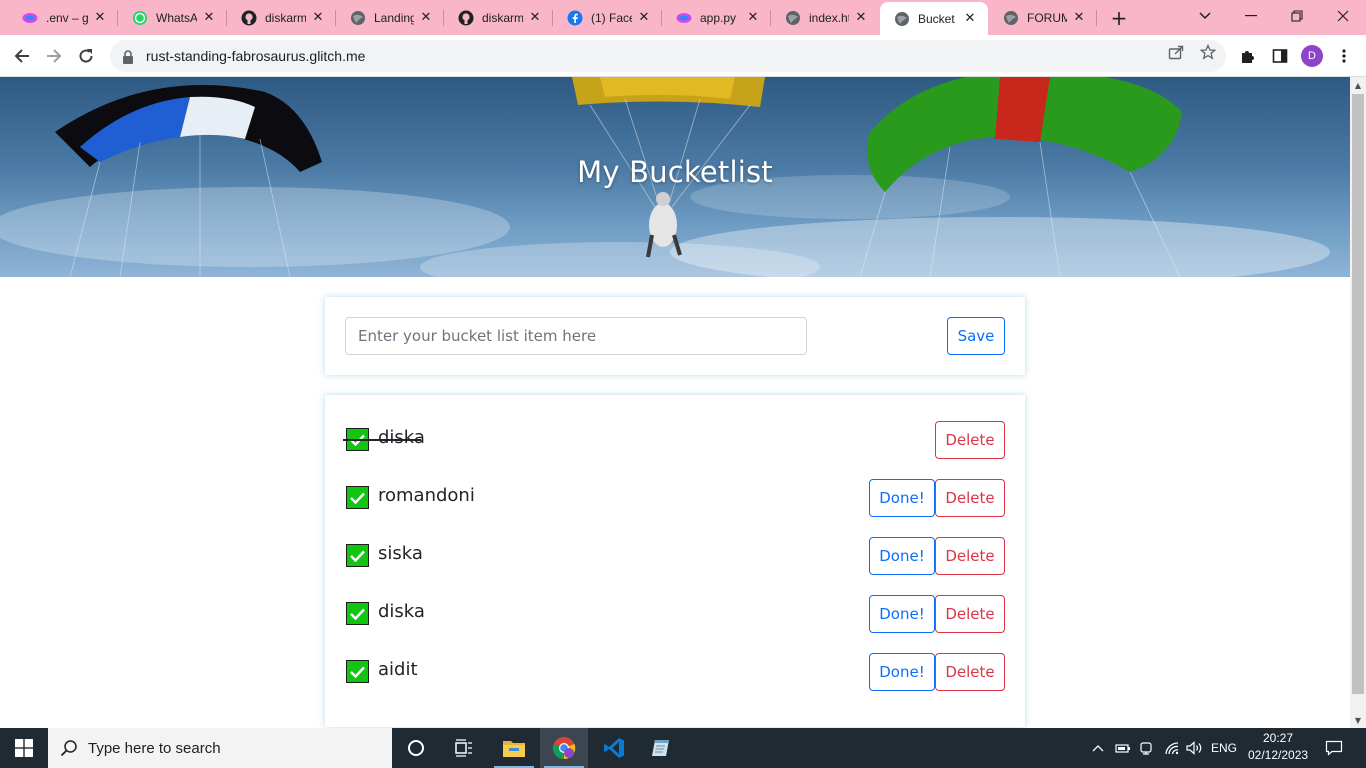  Describe the element at coordinates (1278, 738) in the screenshot. I see `clock-time: 20:27` at that location.